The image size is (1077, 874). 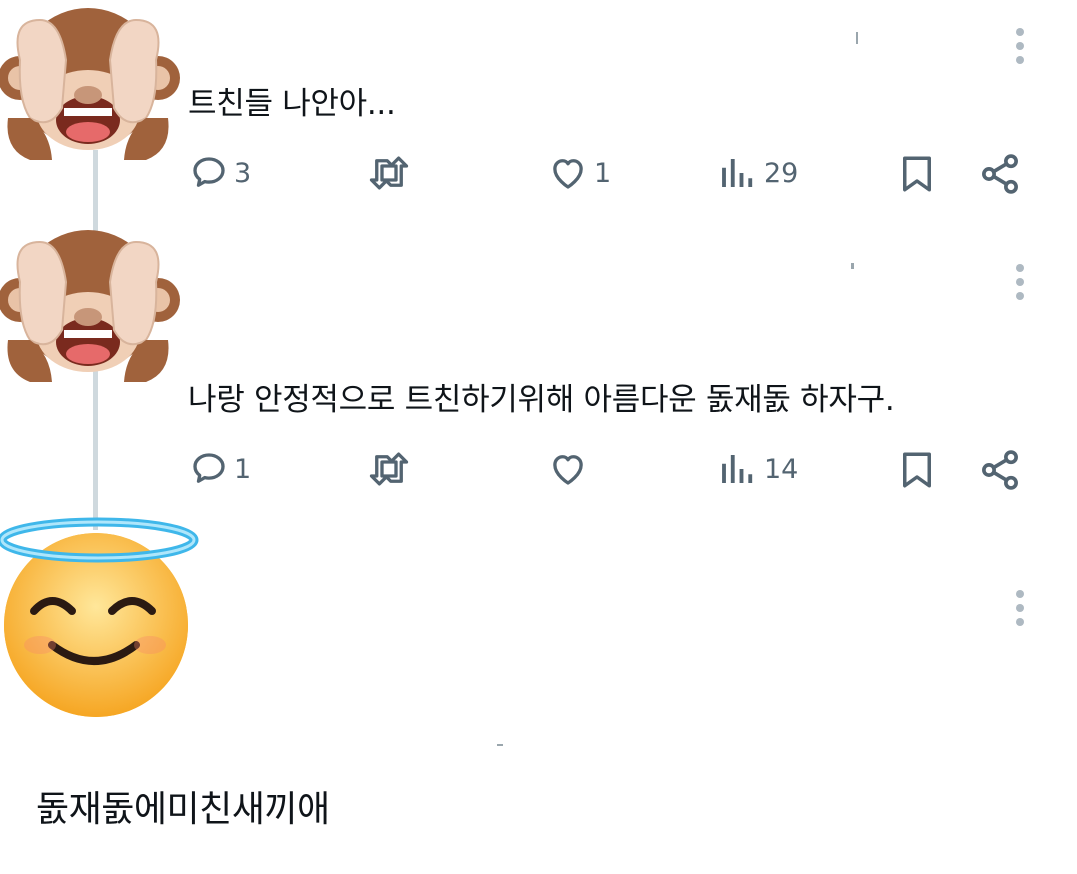 What do you see at coordinates (243, 173) in the screenshot?
I see `reply-count: 3` at bounding box center [243, 173].